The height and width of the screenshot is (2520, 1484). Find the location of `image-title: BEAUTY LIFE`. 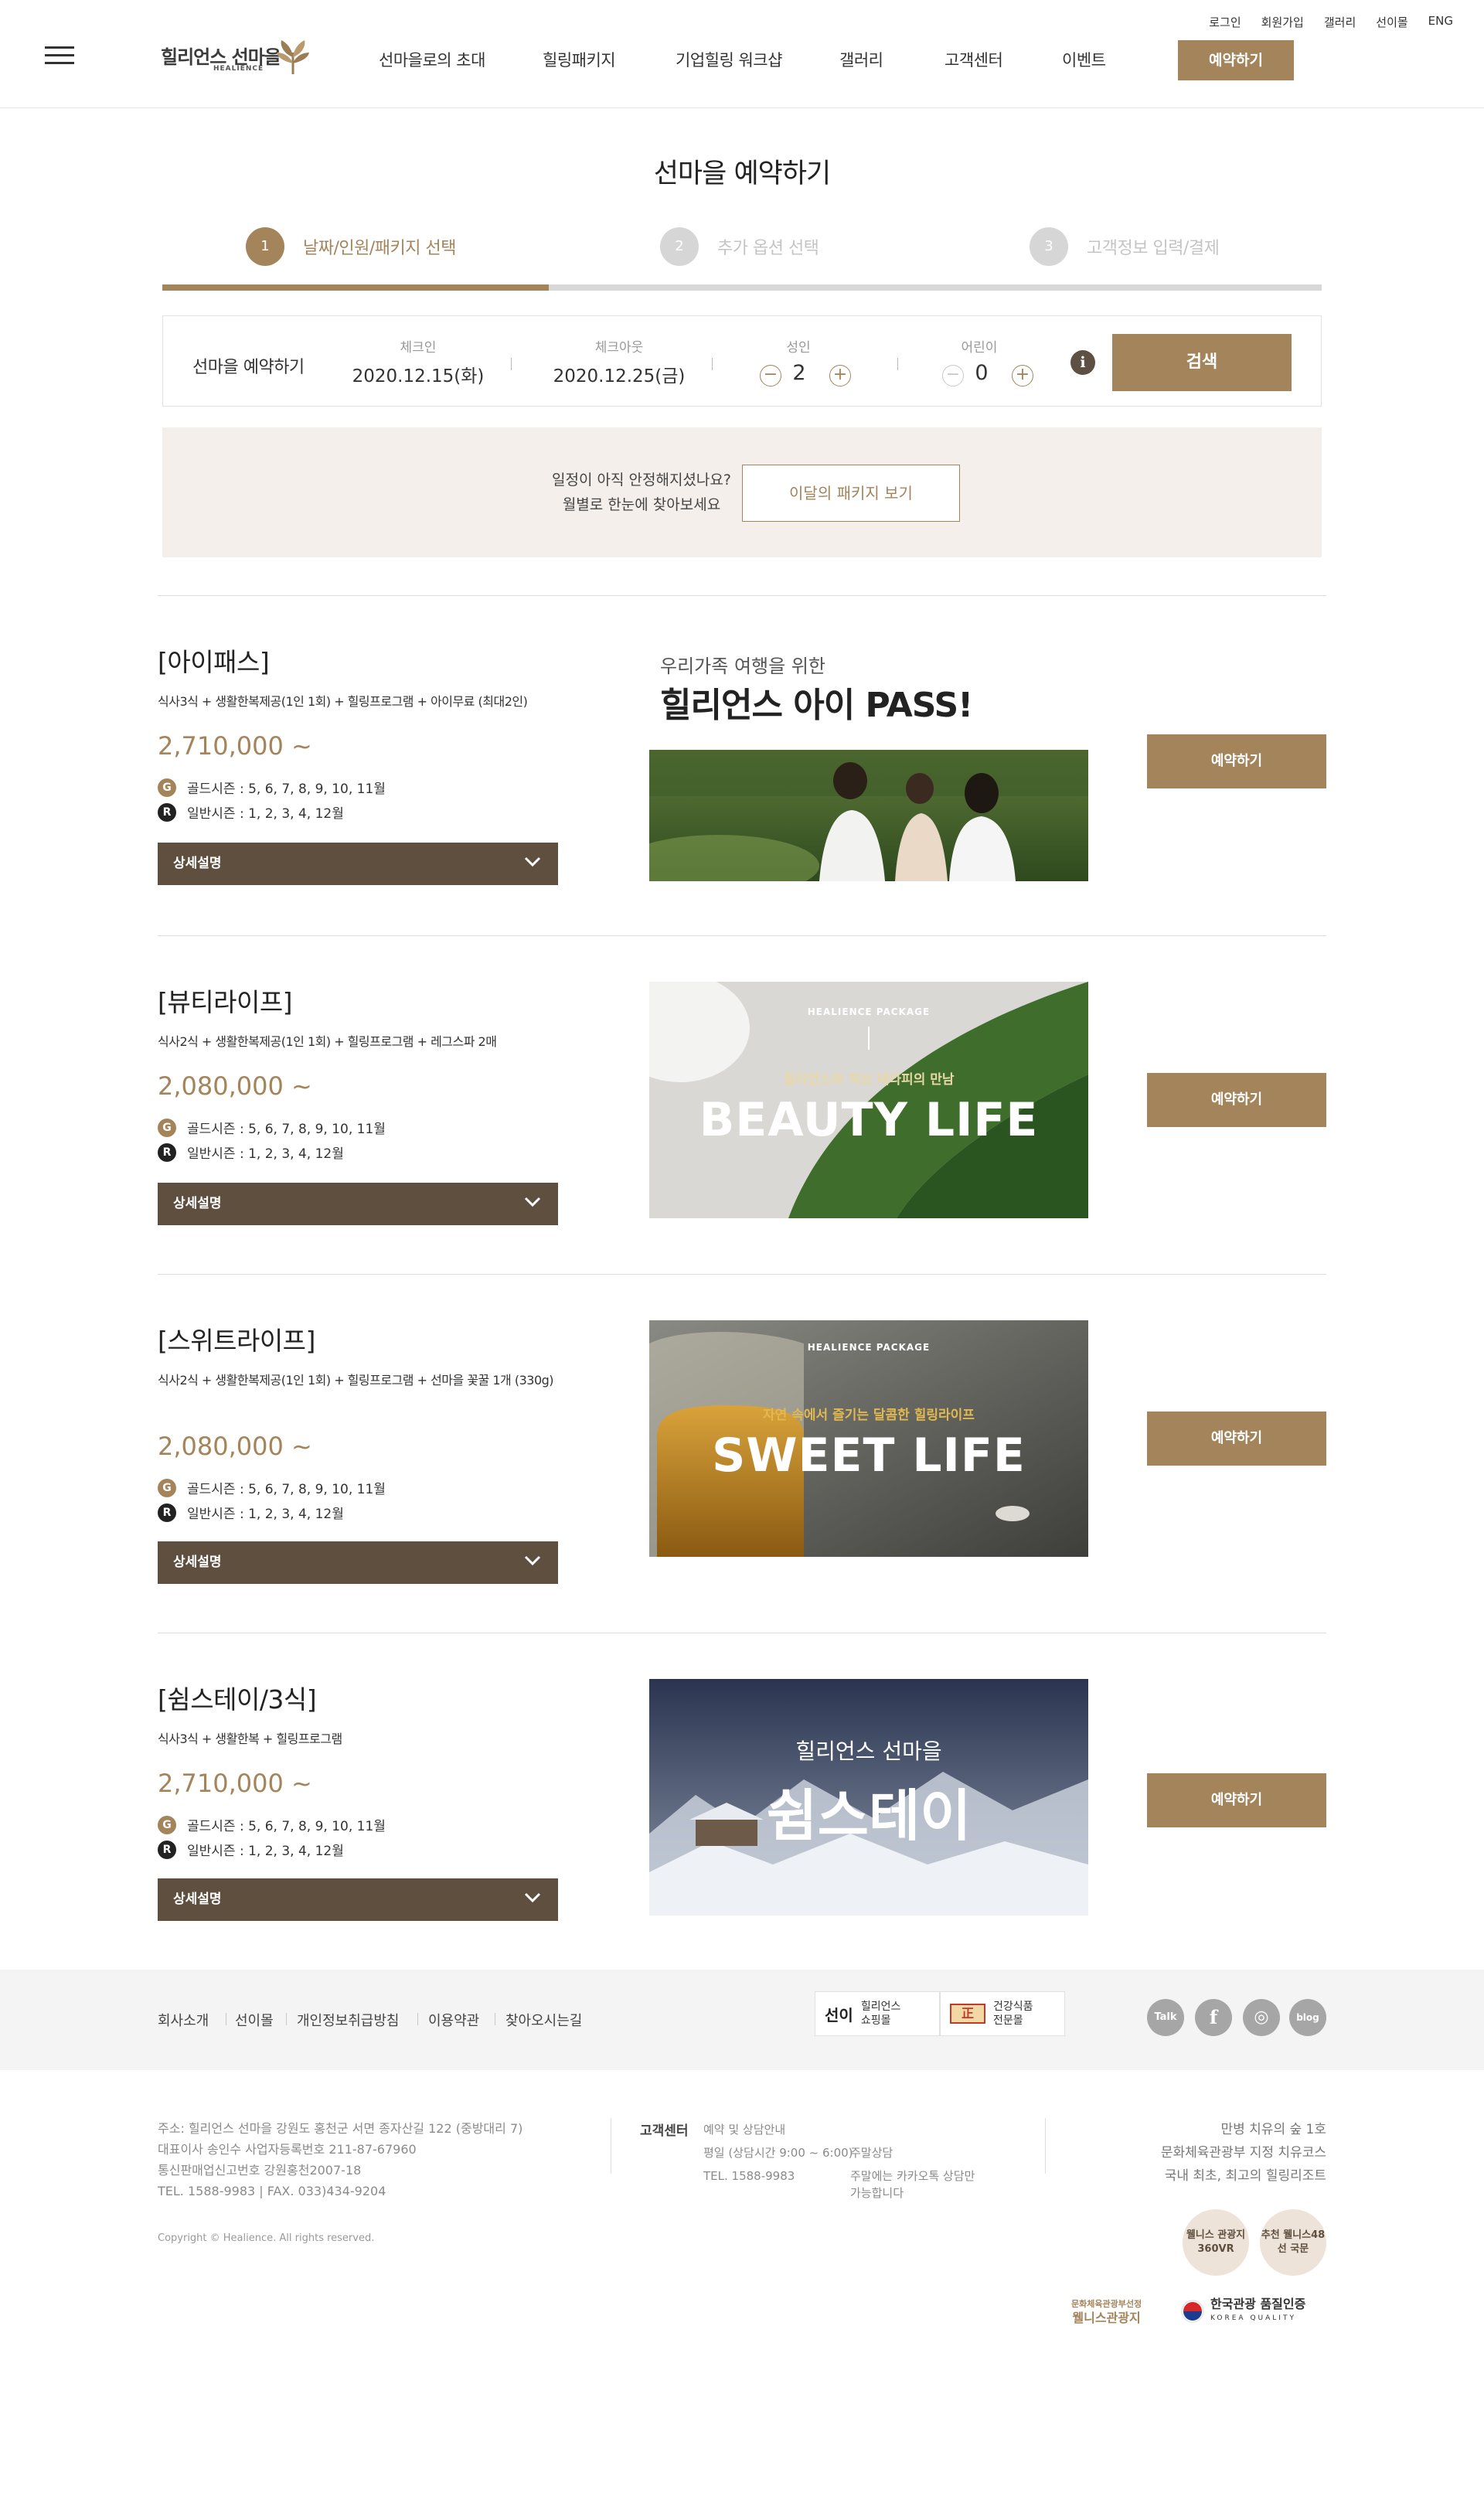

image-title: BEAUTY LIFE is located at coordinates (869, 1120).